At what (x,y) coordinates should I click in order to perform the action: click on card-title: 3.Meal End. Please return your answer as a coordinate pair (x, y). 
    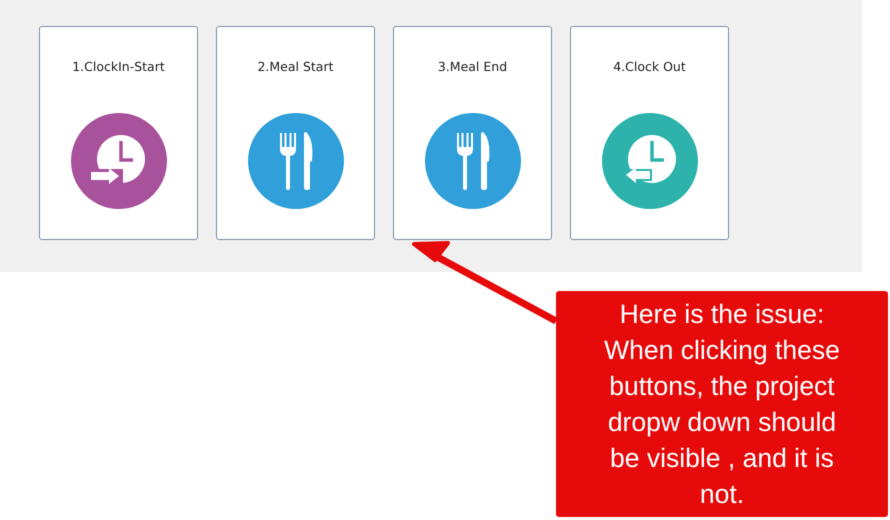
    Looking at the image, I should click on (473, 66).